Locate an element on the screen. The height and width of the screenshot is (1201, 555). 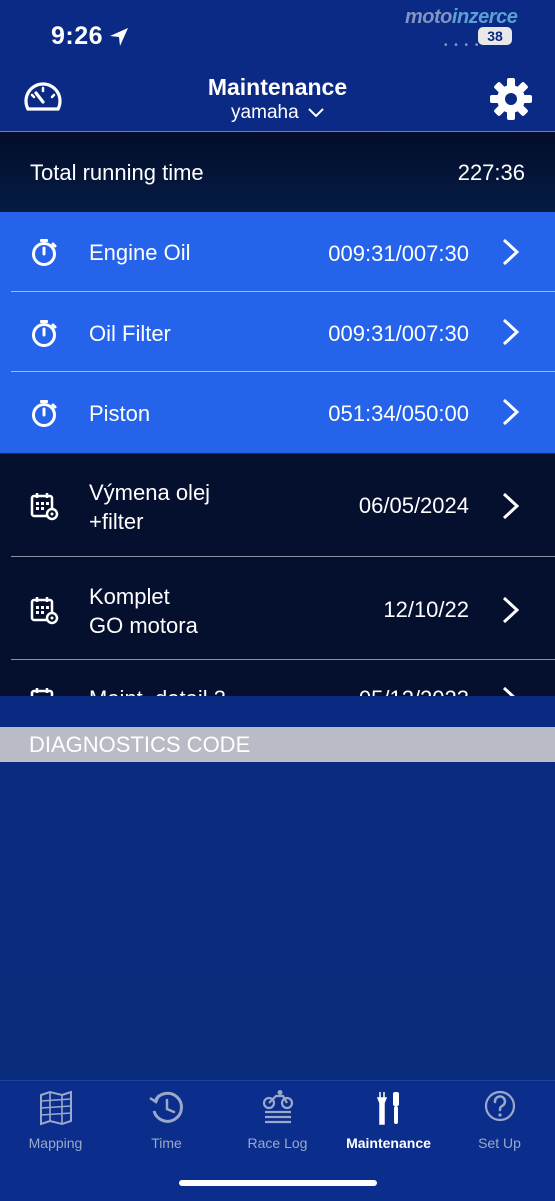
record-row: Maint. detail 3 05/12/2023 is located at coordinates (277, 678).